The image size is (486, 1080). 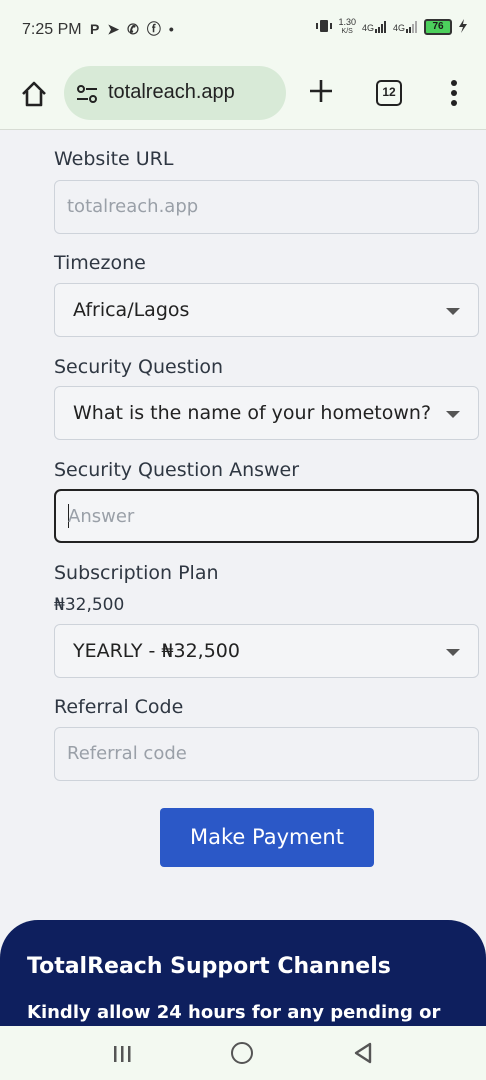 I want to click on status-bar: 7:25 PM P ➤ ✆ ⓕ • 1.30 K/S 4G 4G 76, so click(x=243, y=31).